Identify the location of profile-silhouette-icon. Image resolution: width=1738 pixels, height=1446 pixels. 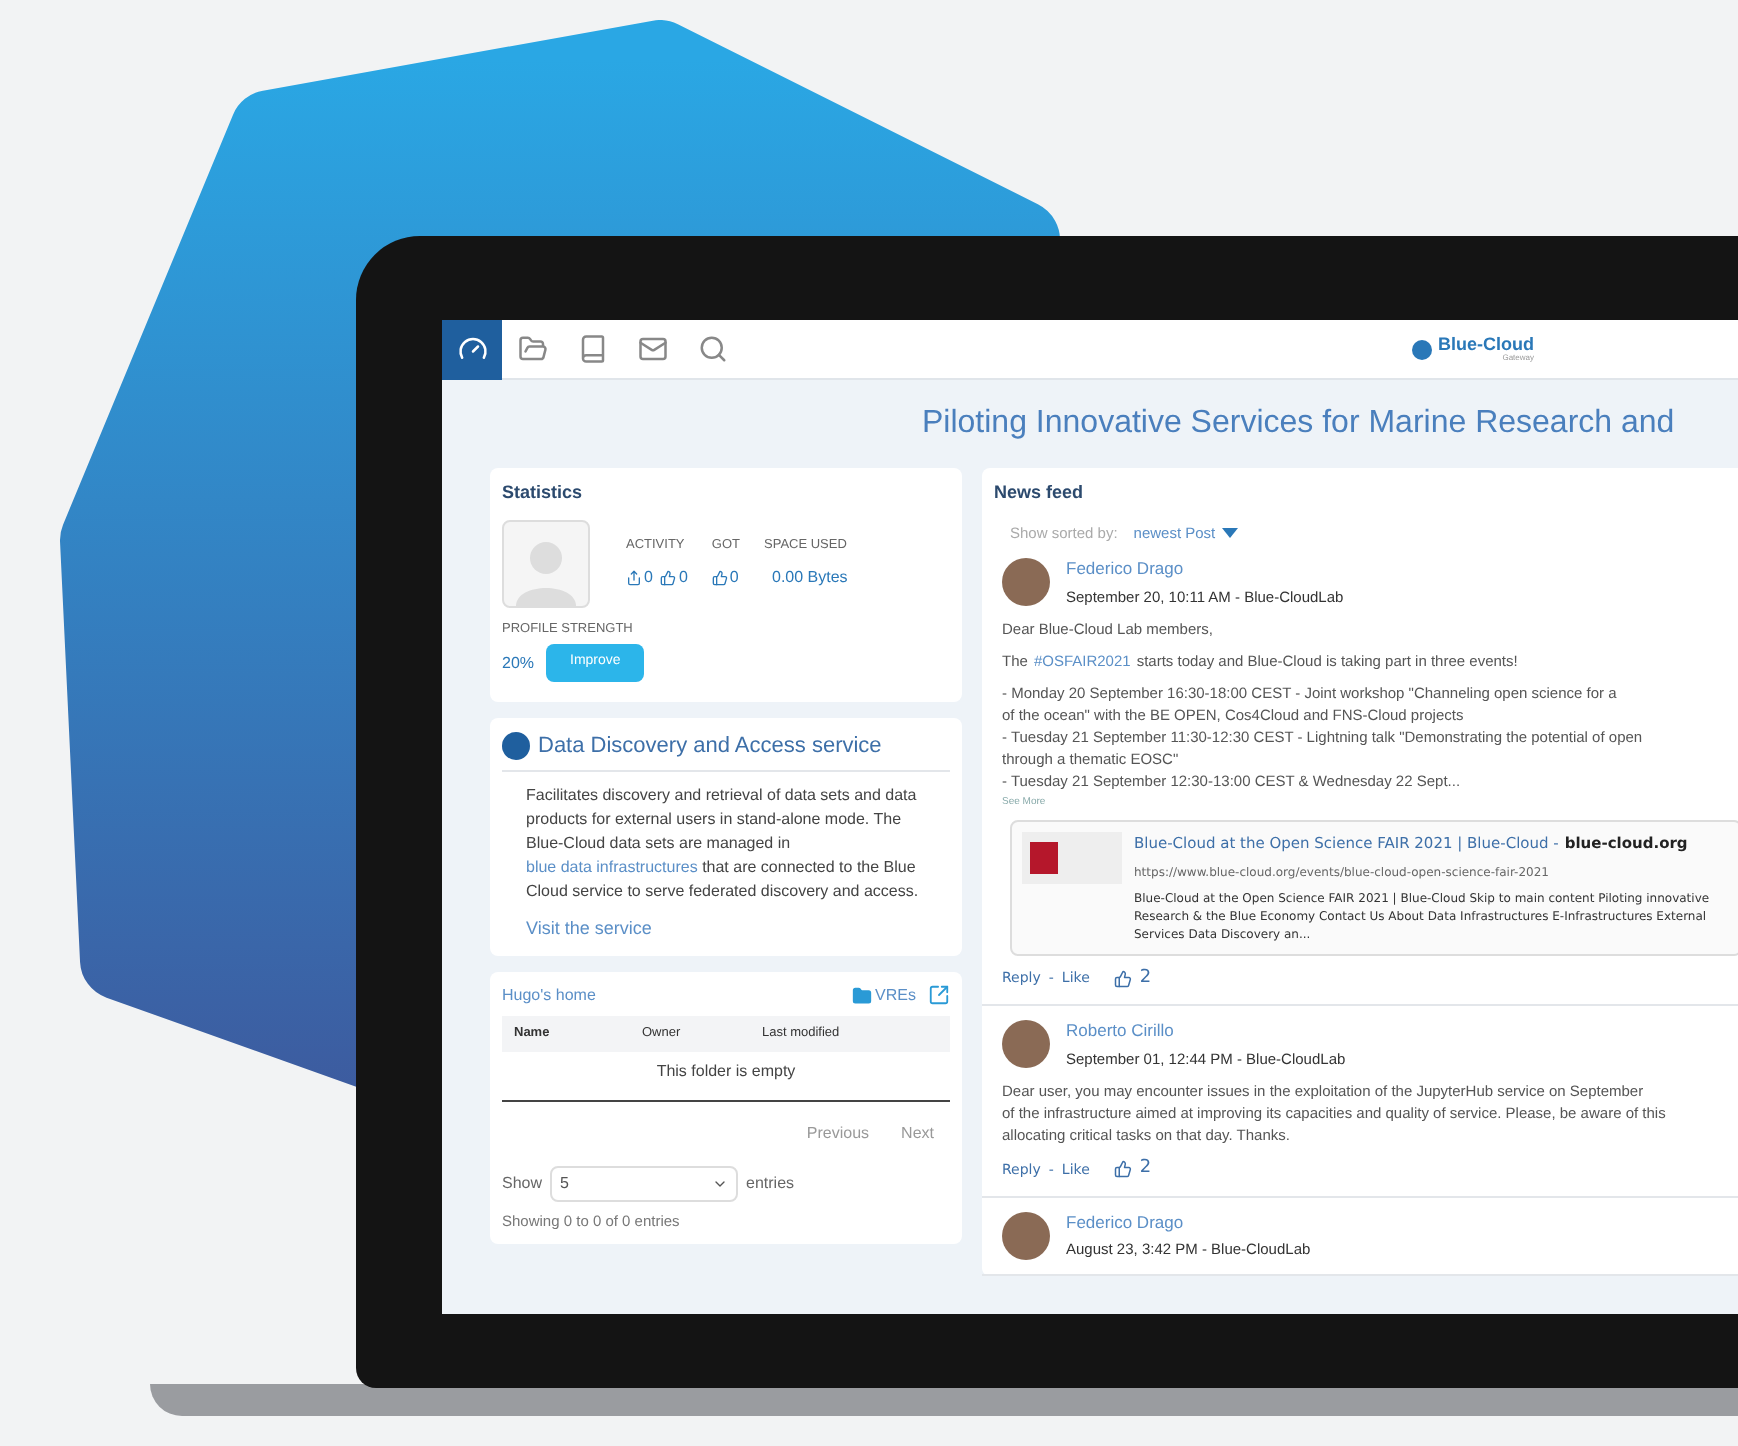
(546, 563).